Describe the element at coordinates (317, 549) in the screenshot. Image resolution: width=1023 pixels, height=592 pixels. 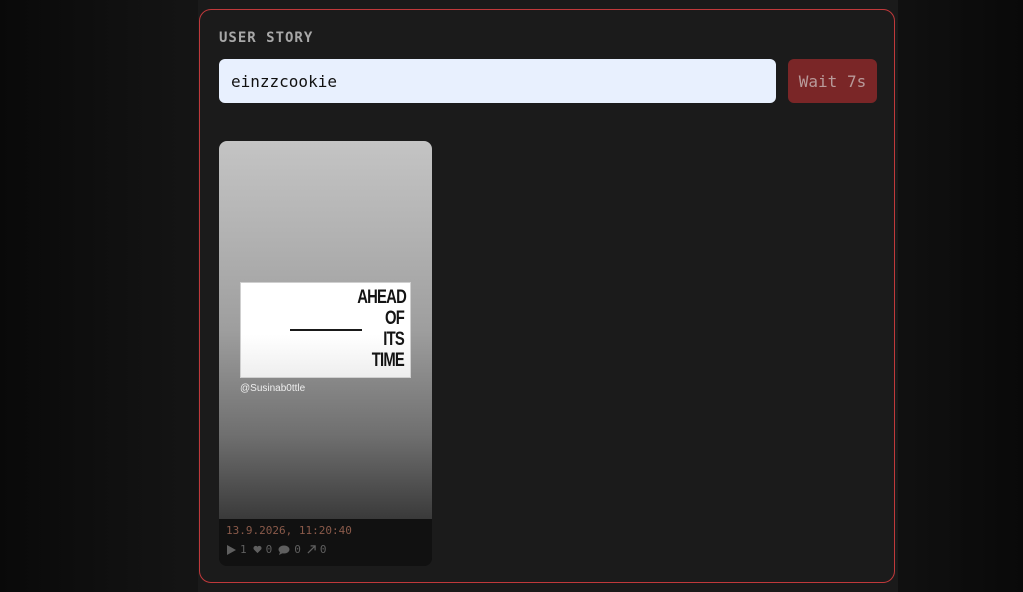
I see `stat-shares: 0` at that location.